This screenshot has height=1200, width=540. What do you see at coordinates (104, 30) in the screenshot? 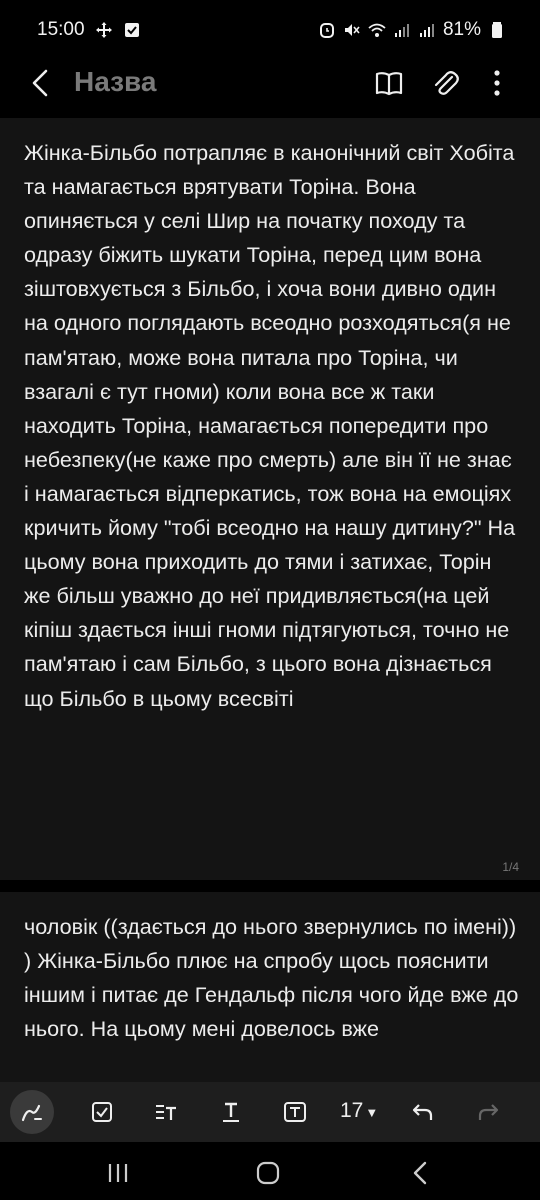
I see `move-icon` at bounding box center [104, 30].